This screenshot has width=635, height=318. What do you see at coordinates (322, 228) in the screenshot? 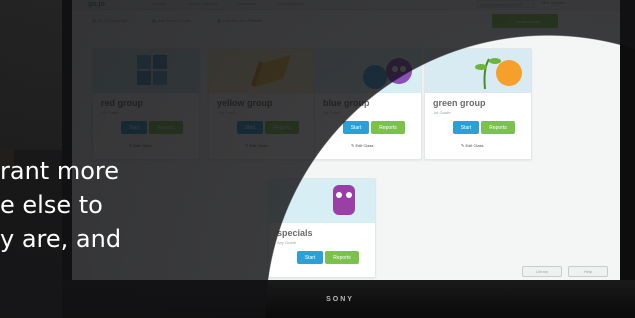
I see `group-card-specials: specials Any Grade Start Reports` at bounding box center [322, 228].